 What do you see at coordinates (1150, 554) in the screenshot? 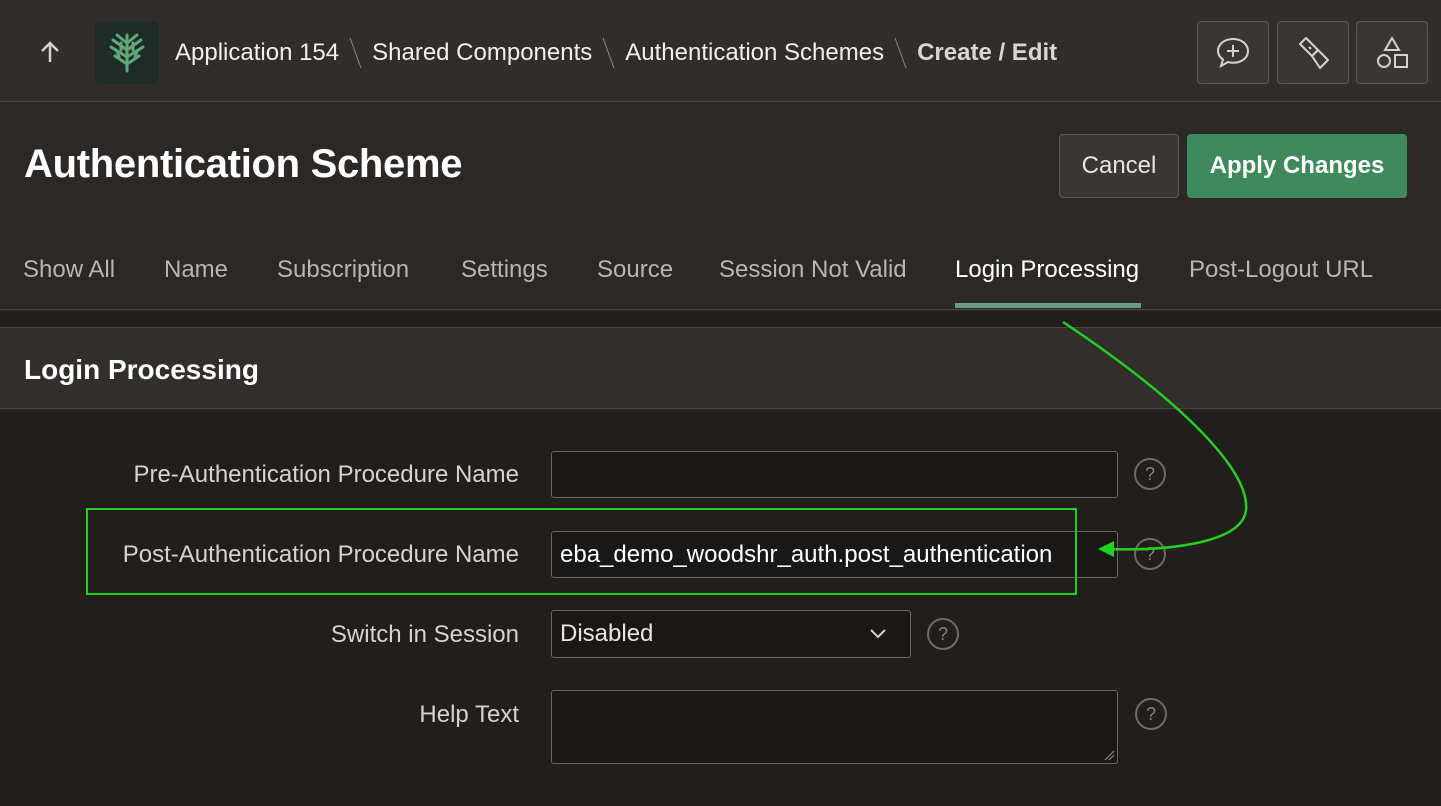
I see `post-auth-help-icon: ?` at bounding box center [1150, 554].